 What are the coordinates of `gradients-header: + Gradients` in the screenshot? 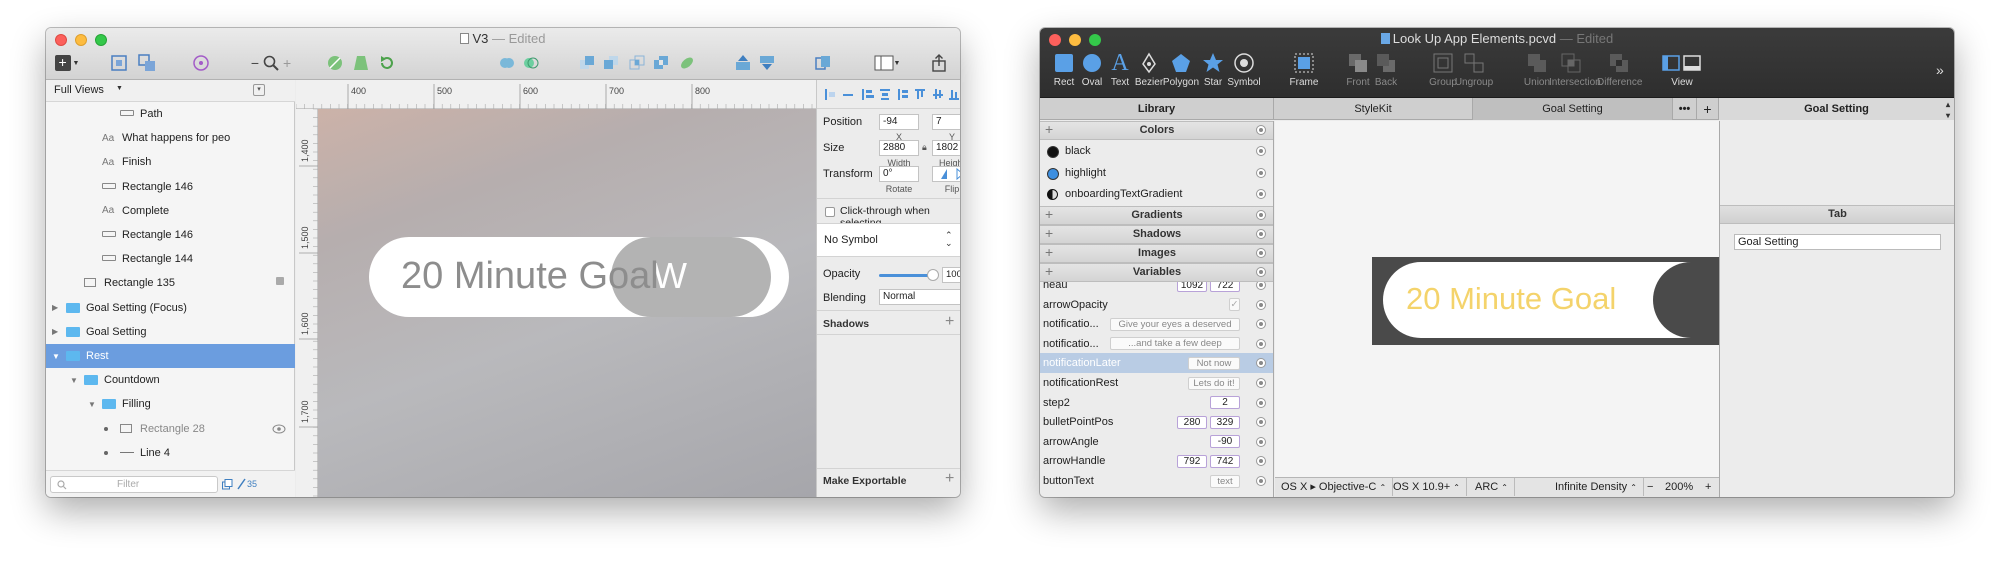 It's located at (1156, 215).